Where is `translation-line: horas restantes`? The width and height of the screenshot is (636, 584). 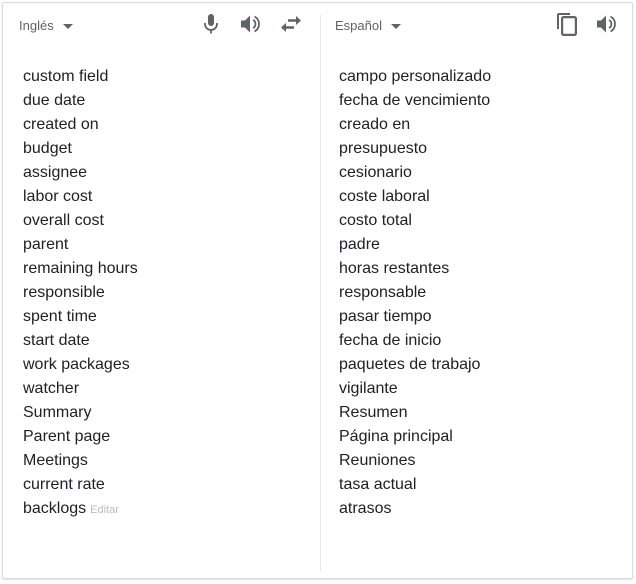
translation-line: horas restantes is located at coordinates (394, 268).